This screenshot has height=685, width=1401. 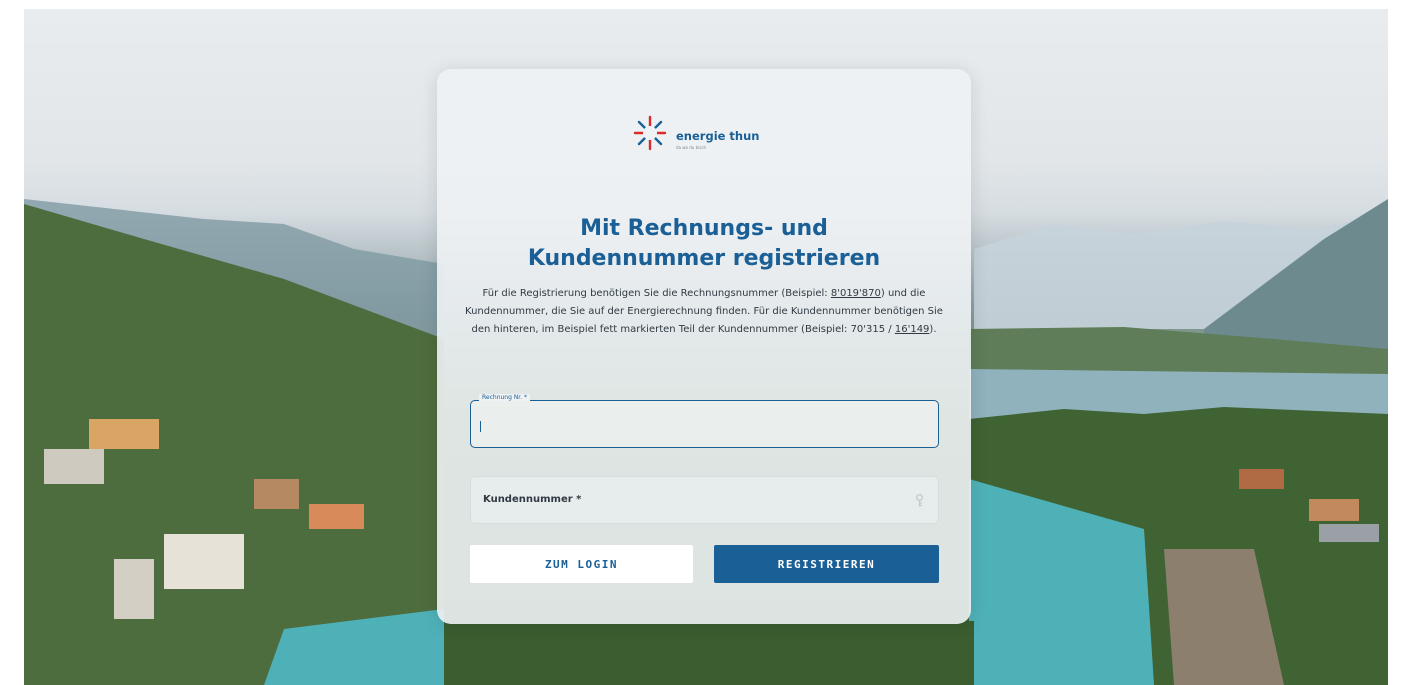 I want to click on invoice-number-example: 8'019'870, so click(x=855, y=293).